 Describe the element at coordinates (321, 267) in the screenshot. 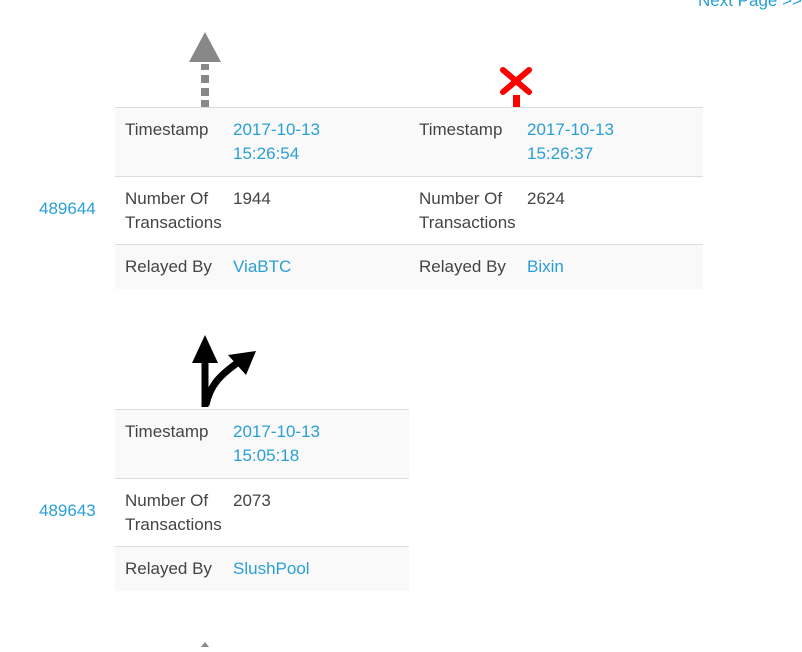

I see `relayed-by-value: ViaBTC` at that location.